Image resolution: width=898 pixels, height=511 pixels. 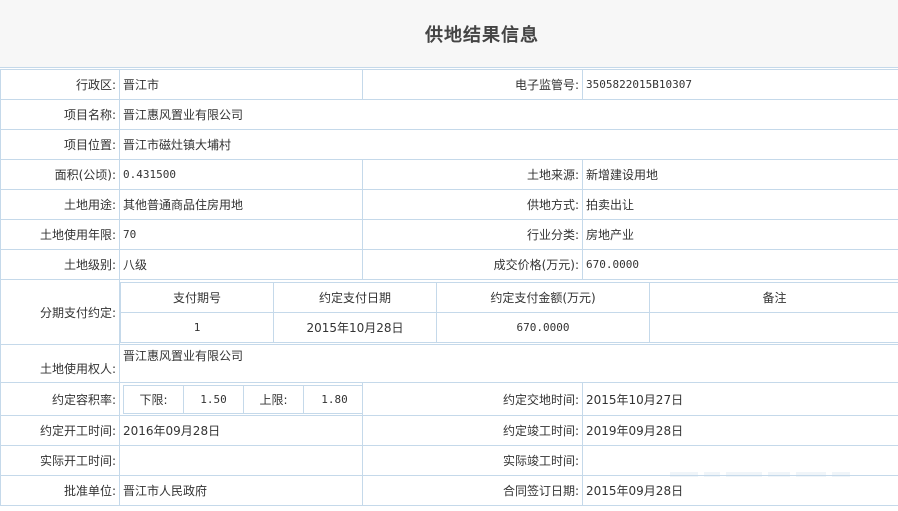 I want to click on contract-date-label: 合同签订日期:, so click(x=472, y=490).